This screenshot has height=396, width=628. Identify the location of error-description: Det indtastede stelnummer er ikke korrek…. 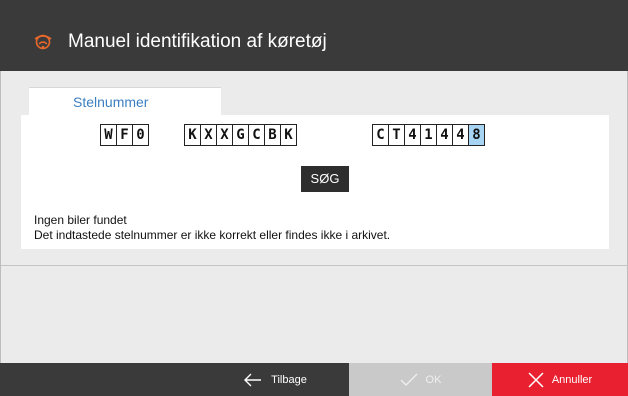
(212, 235).